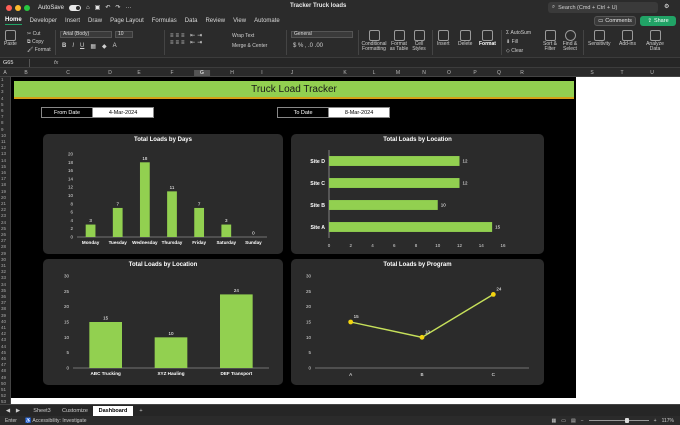 The image size is (680, 425). What do you see at coordinates (599, 38) in the screenshot?
I see `sensitivity-button: Sensitivity` at bounding box center [599, 38].